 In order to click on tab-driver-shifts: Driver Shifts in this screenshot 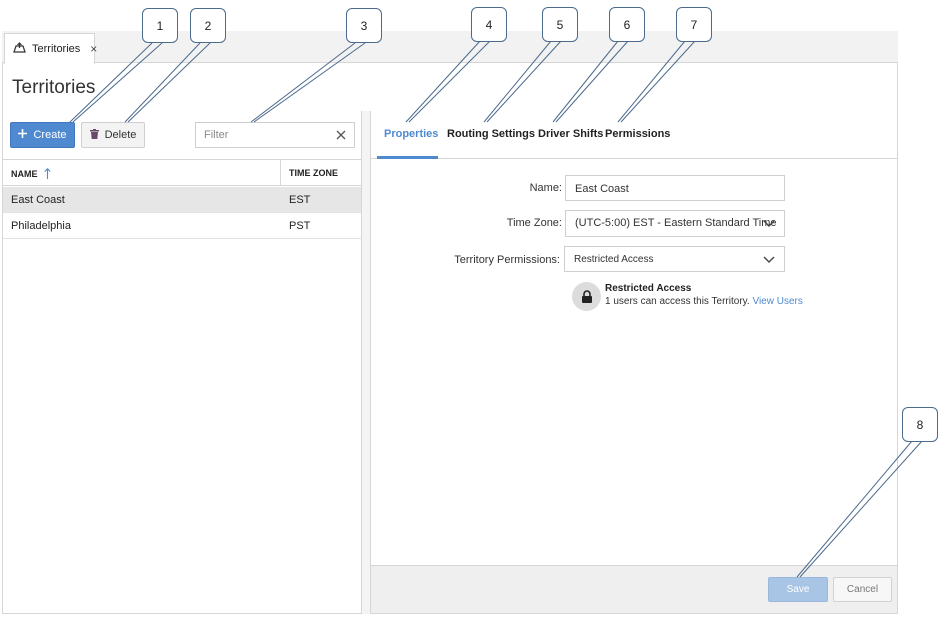, I will do `click(570, 134)`.